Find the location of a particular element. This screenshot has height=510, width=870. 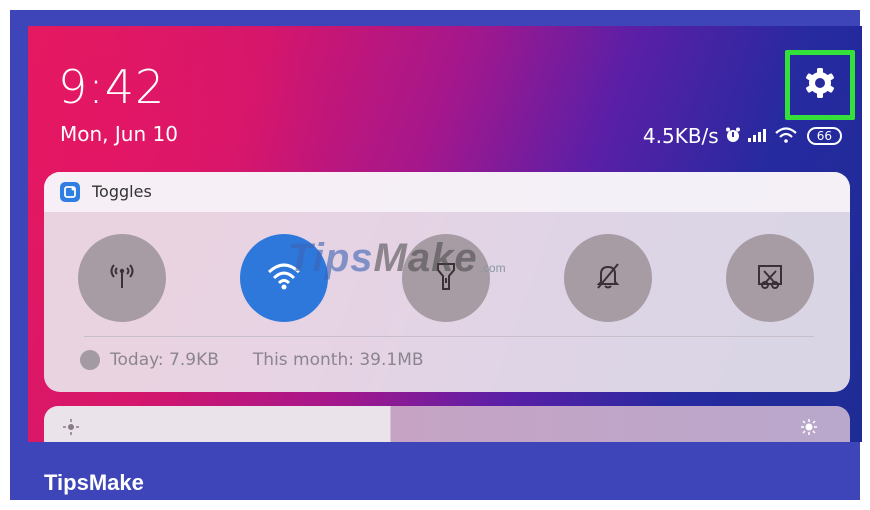

silent-bell-icon is located at coordinates (608, 278).